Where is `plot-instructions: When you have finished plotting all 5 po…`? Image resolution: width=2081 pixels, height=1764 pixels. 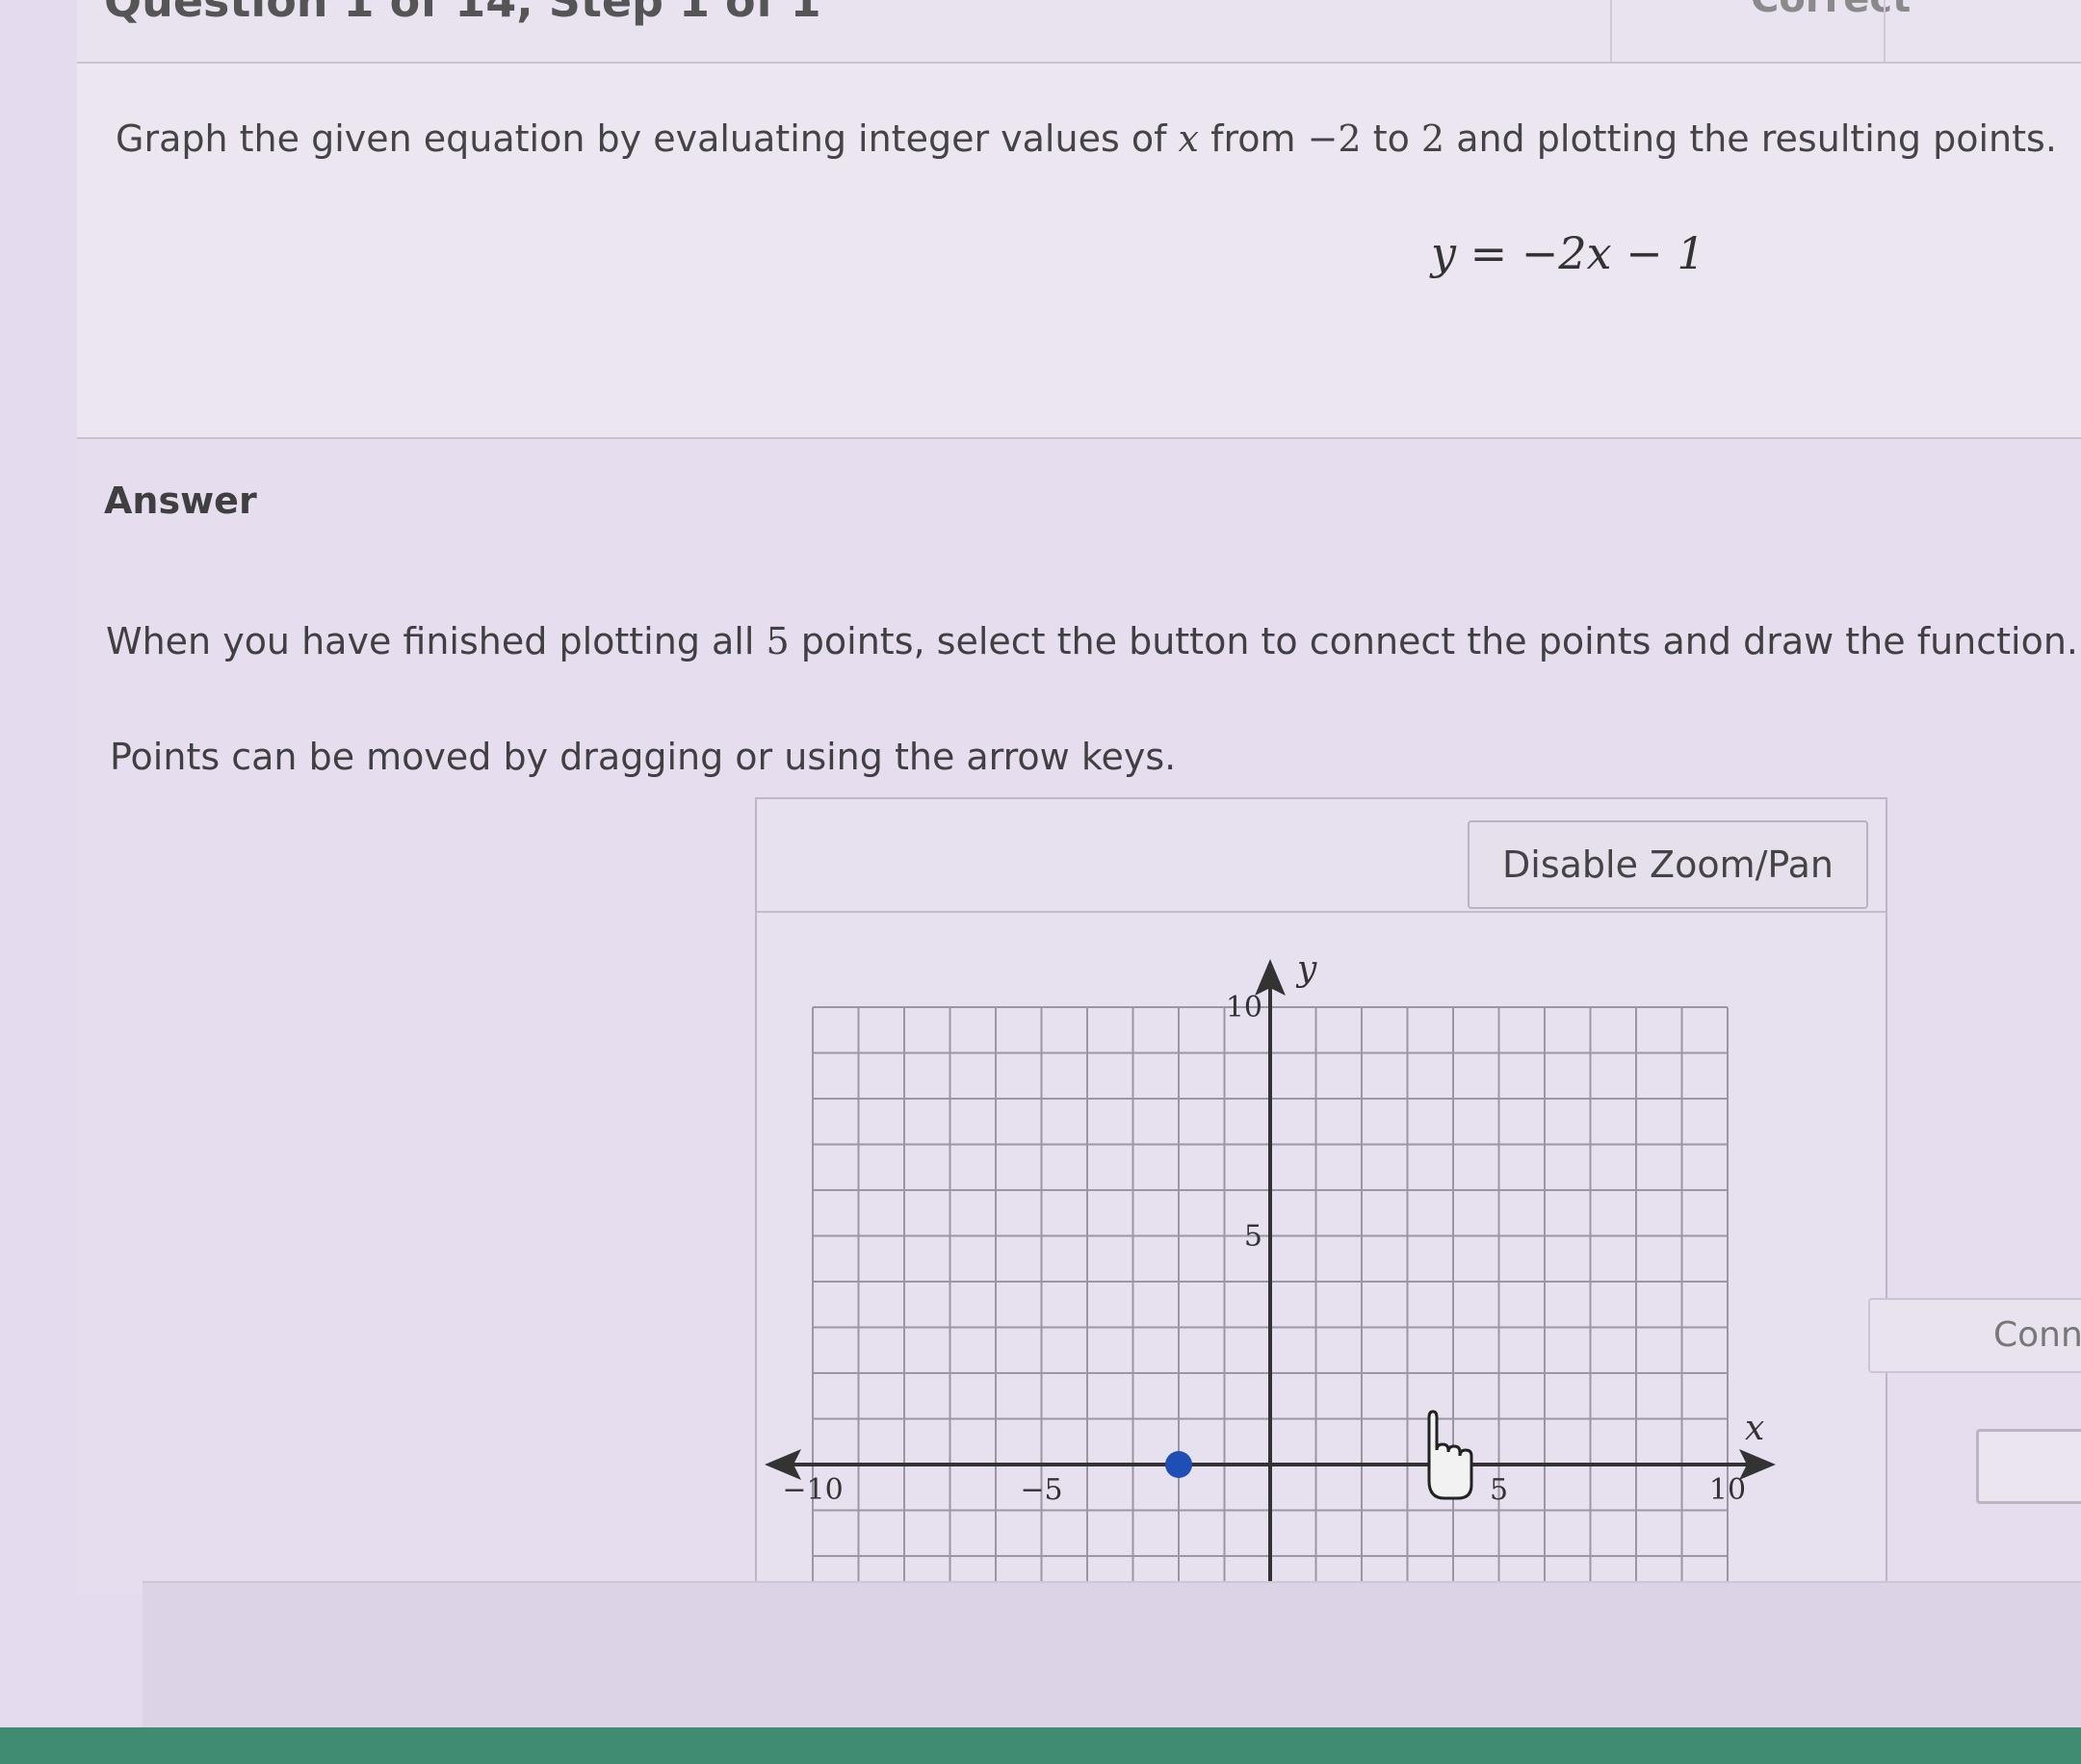 plot-instructions: When you have finished plotting all 5 po… is located at coordinates (1092, 641).